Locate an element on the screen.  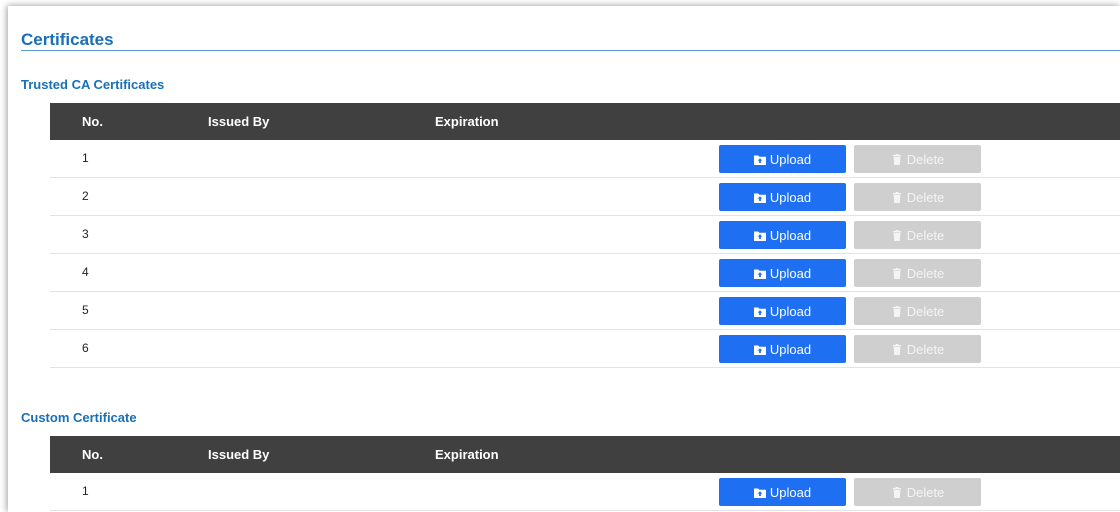
row-number: 4 is located at coordinates (85, 272).